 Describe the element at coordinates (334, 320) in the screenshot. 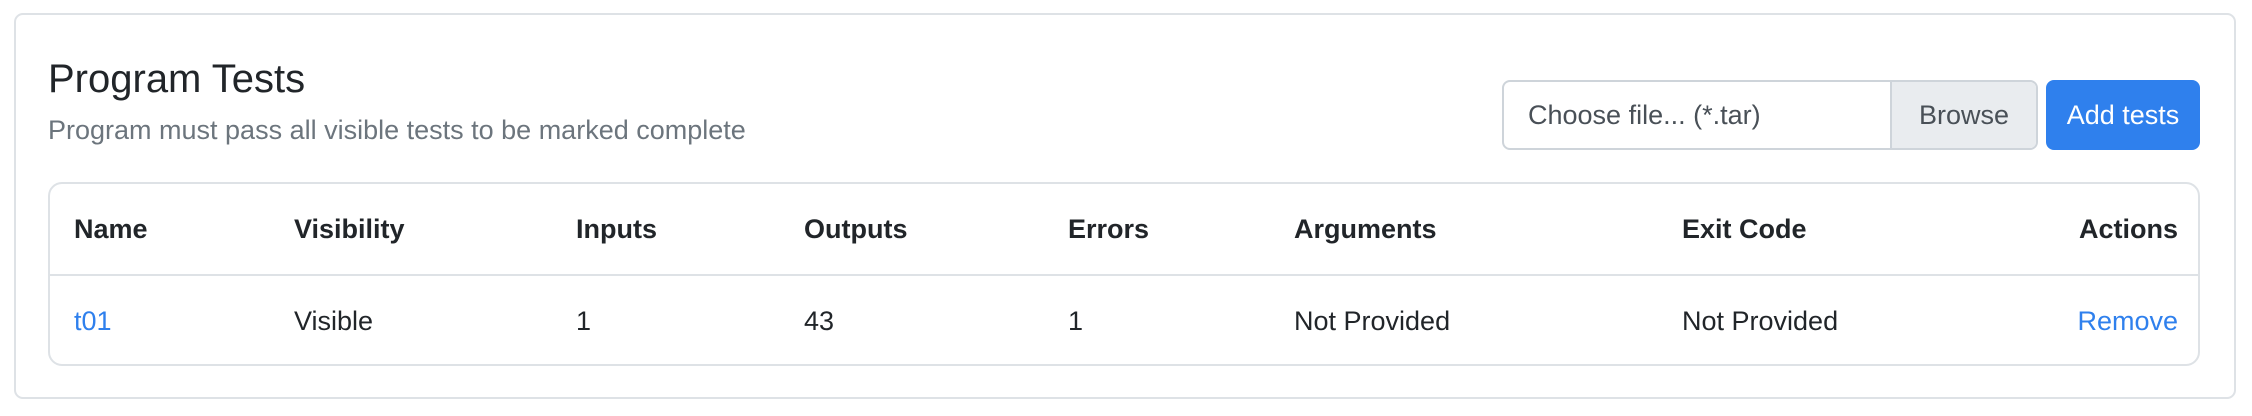

I see `visibility-cell: Visible` at that location.